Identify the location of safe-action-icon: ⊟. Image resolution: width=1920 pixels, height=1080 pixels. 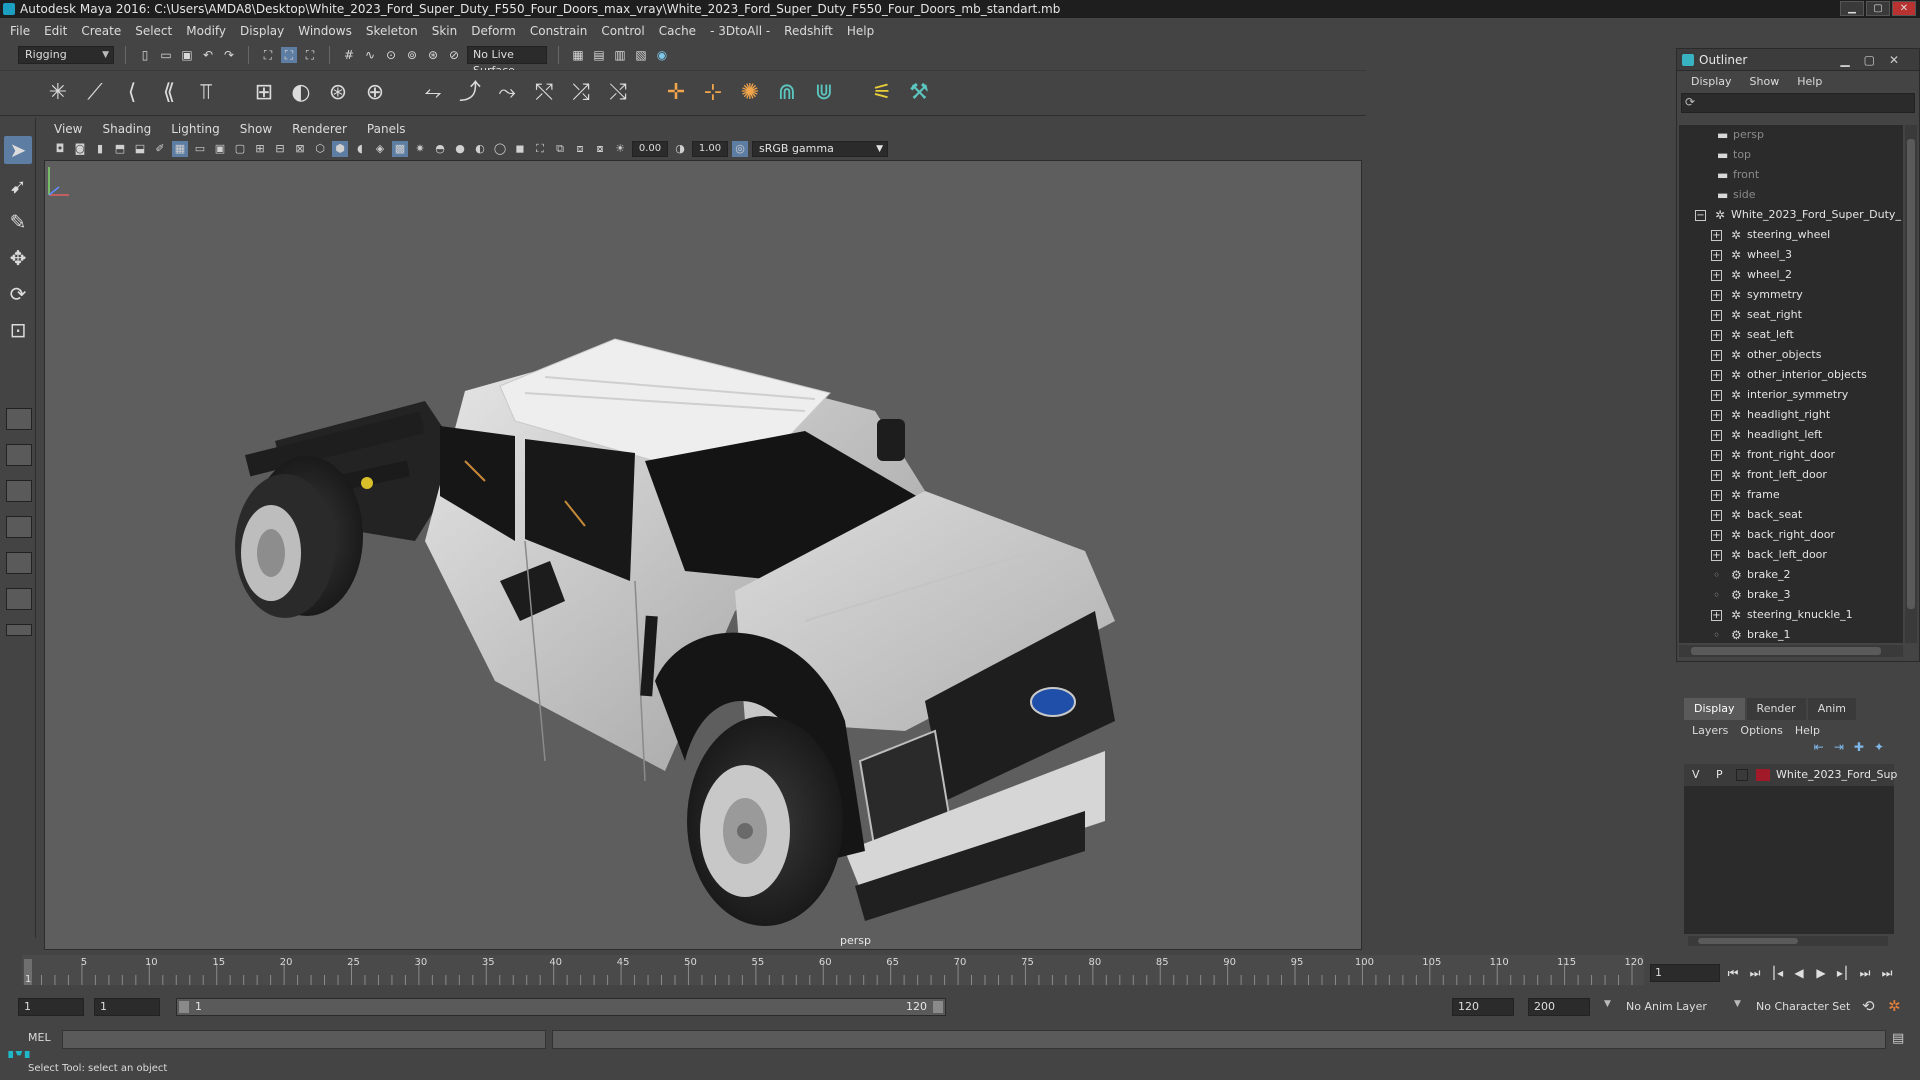
(280, 149).